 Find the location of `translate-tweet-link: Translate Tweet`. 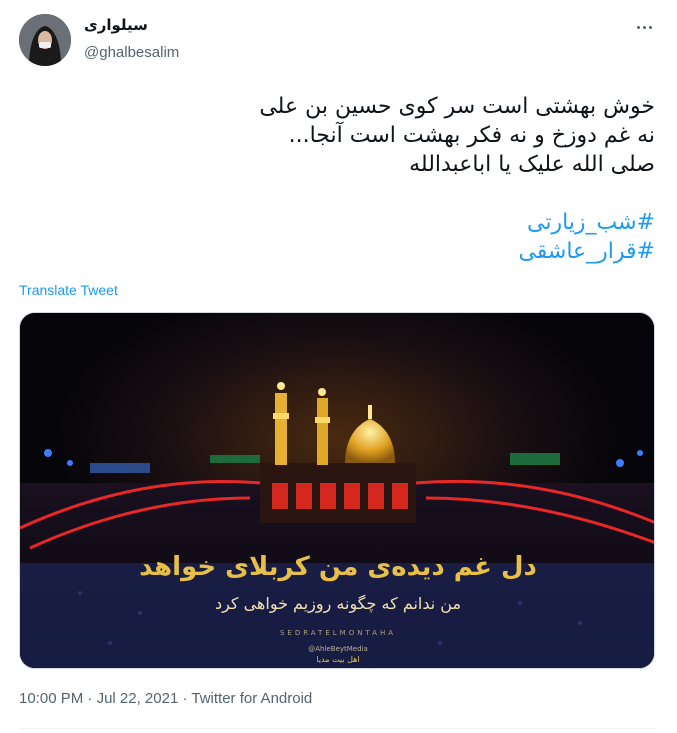

translate-tweet-link: Translate Tweet is located at coordinates (68, 290).